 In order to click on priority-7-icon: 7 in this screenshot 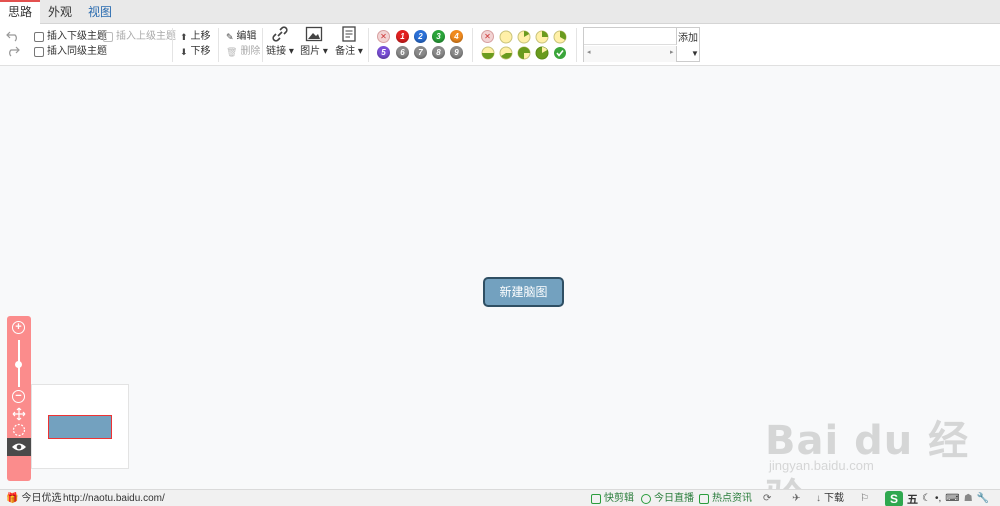, I will do `click(420, 52)`.